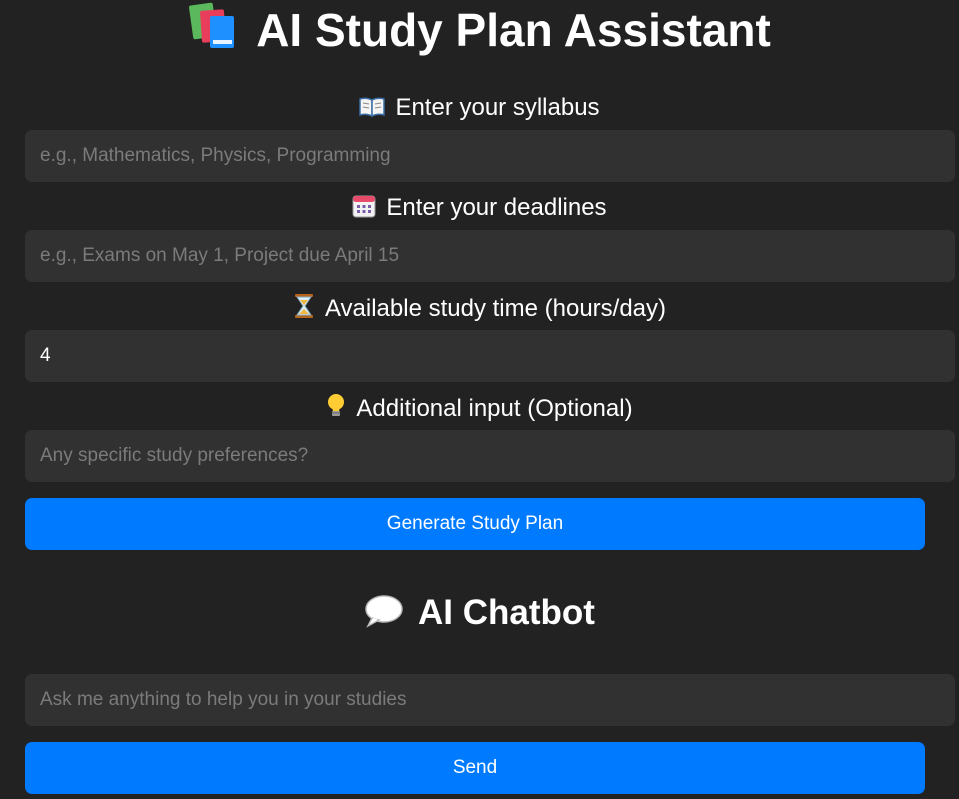 This screenshot has height=799, width=959. Describe the element at coordinates (490, 456) in the screenshot. I see `additional-input-field` at that location.